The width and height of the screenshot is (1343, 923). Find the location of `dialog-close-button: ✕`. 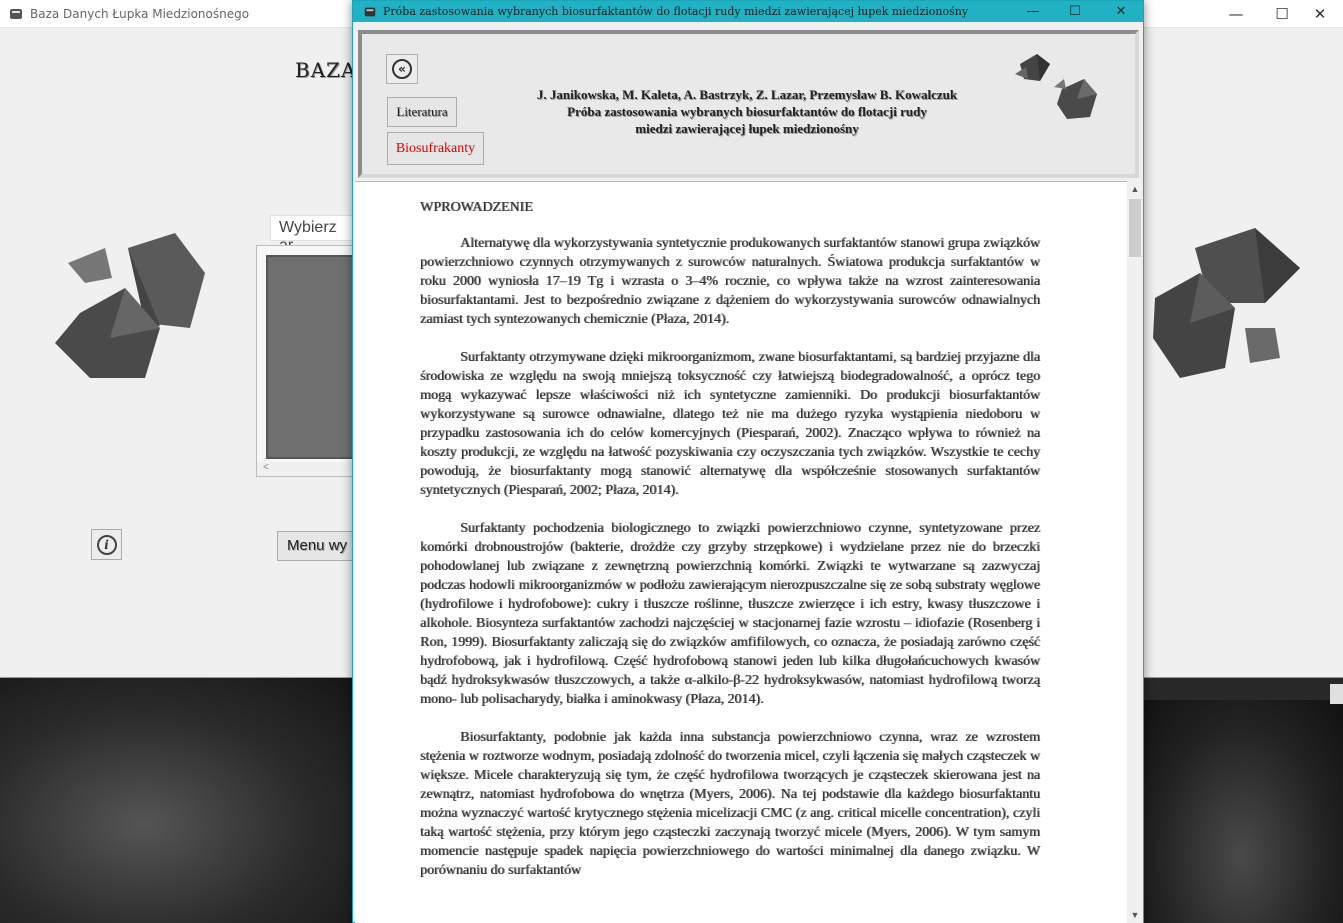

dialog-close-button: ✕ is located at coordinates (1121, 11).